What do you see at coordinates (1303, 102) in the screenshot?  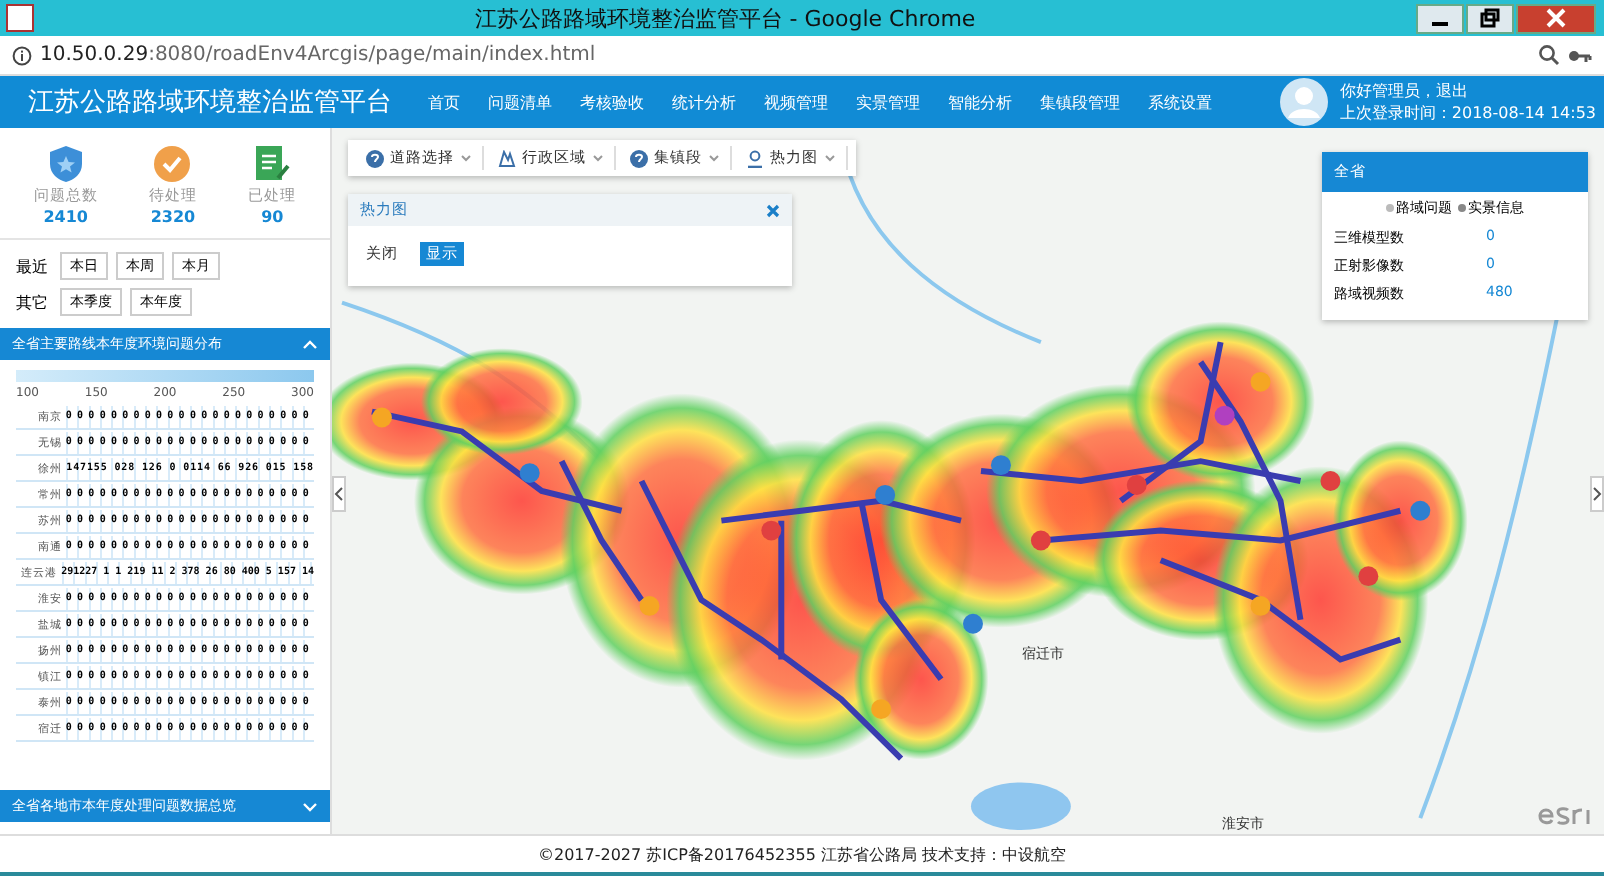 I see `avatar-icon` at bounding box center [1303, 102].